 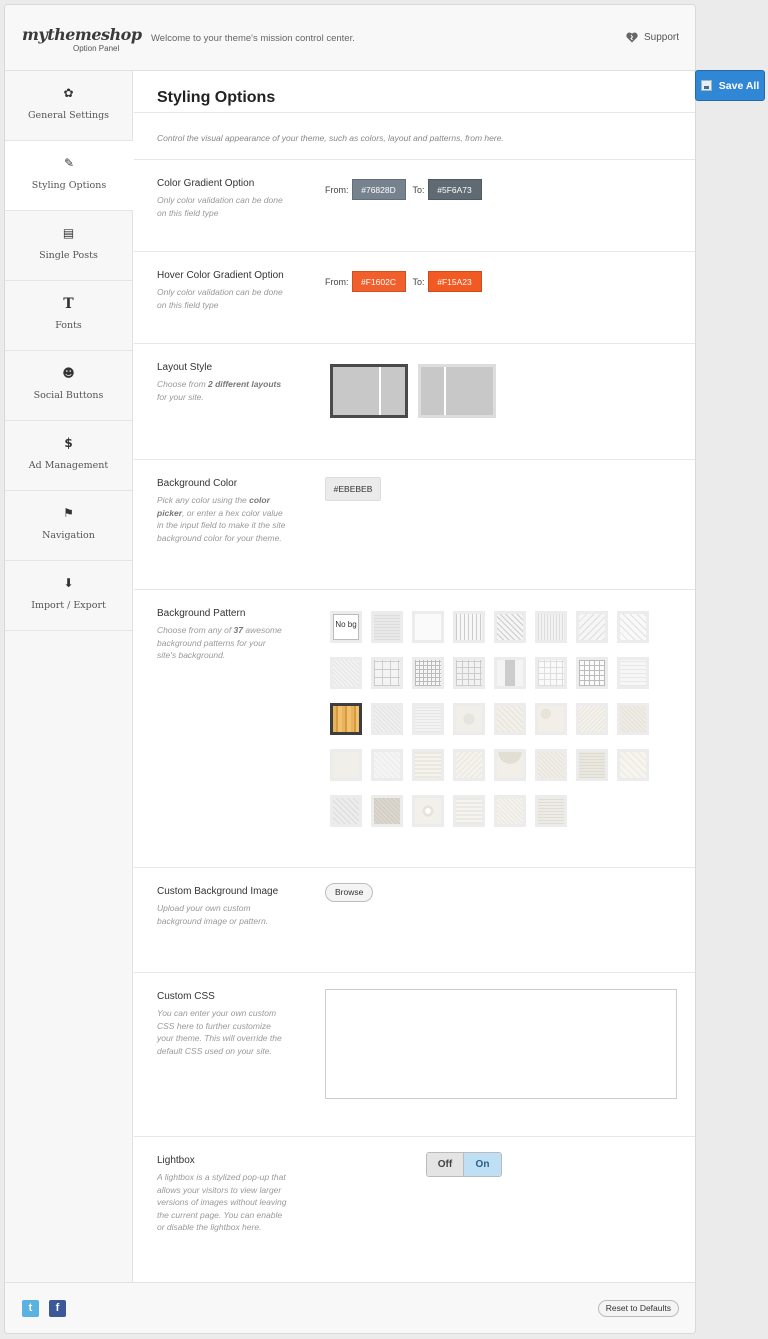 I want to click on hover-from-swatch: #F1602C, so click(x=378, y=281).